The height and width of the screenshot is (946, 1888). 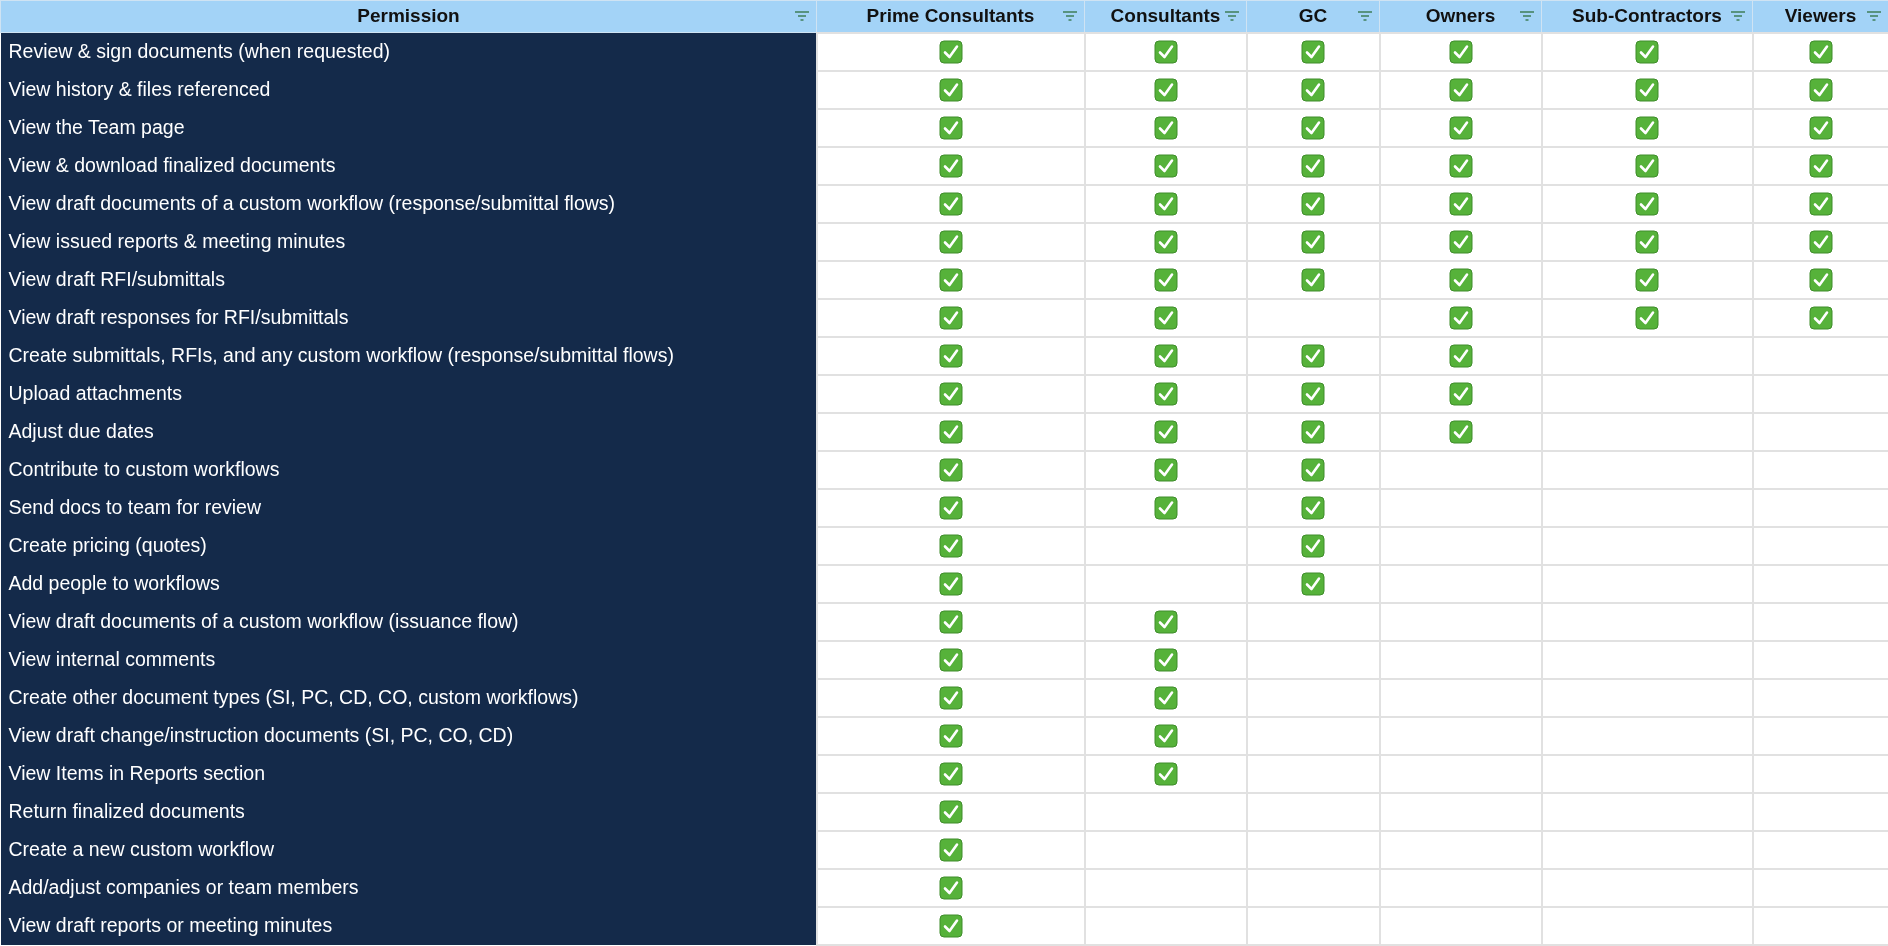 What do you see at coordinates (1820, 16) in the screenshot?
I see `column-header: Viewers` at bounding box center [1820, 16].